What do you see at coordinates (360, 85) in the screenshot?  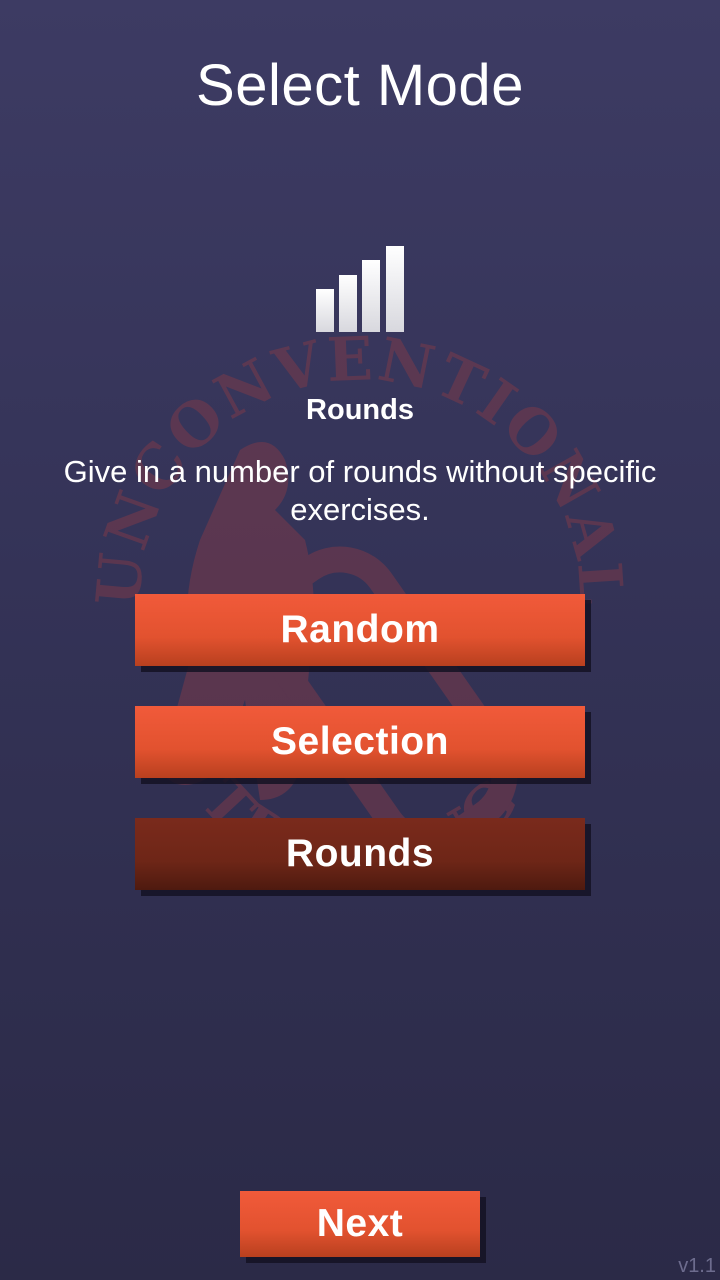 I see `page-title: Select Mode` at bounding box center [360, 85].